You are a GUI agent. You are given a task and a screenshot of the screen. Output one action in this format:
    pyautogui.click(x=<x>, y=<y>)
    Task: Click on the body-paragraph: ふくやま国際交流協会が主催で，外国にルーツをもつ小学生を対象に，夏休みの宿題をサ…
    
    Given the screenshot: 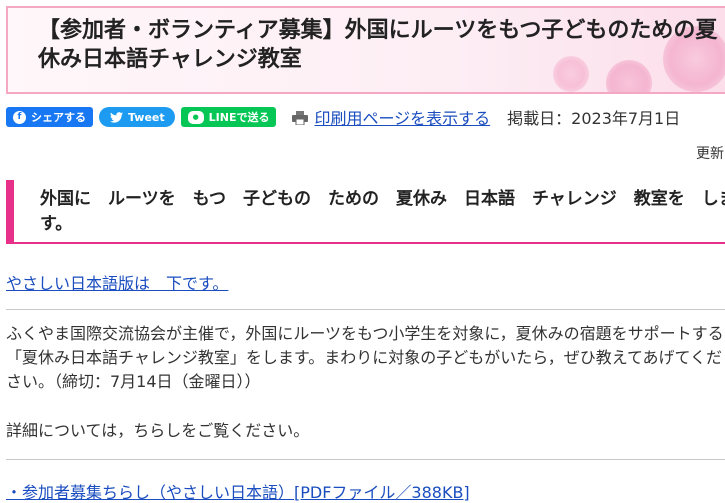 What is the action you would take?
    pyautogui.click(x=365, y=357)
    